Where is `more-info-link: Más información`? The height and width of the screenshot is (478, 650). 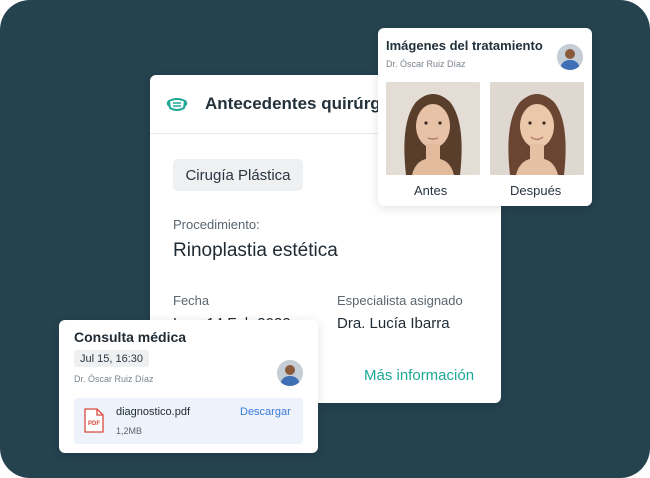
more-info-link: Más información is located at coordinates (419, 375).